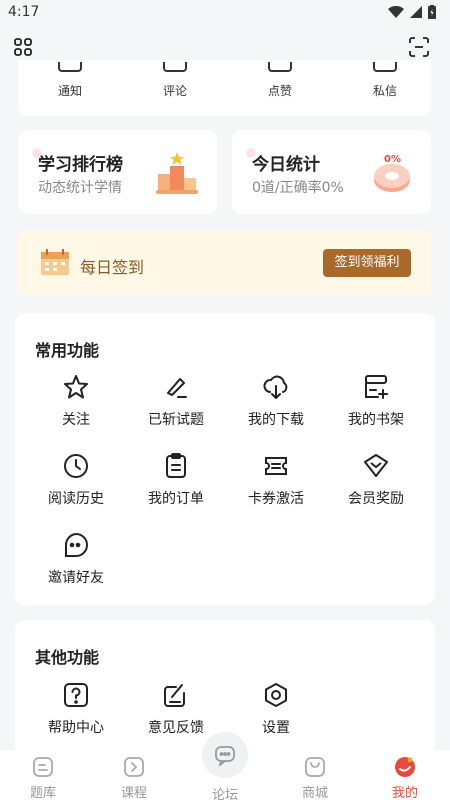 This screenshot has height=800, width=450. I want to click on daily-signin-banner: 每日签到 签到领福利, so click(224, 263).